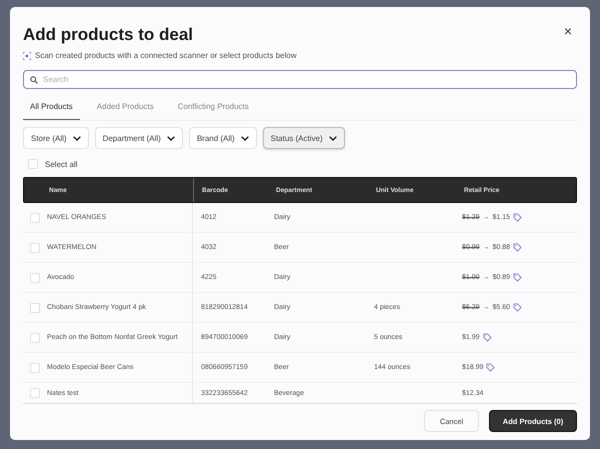 Image resolution: width=600 pixels, height=449 pixels. Describe the element at coordinates (125, 109) in the screenshot. I see `tab: Added Products` at that location.